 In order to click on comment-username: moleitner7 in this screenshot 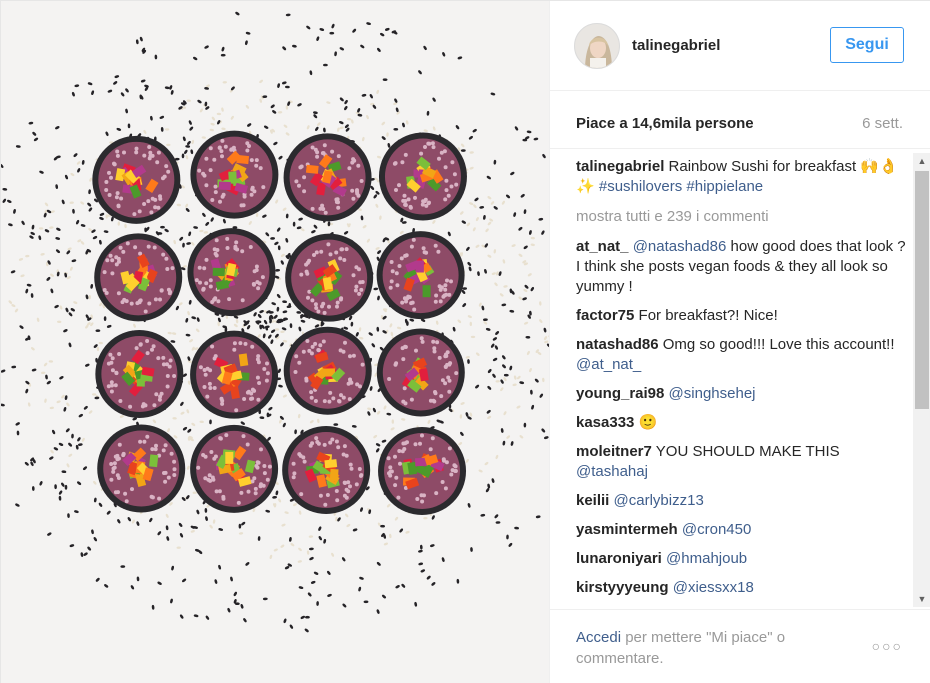, I will do `click(614, 451)`.